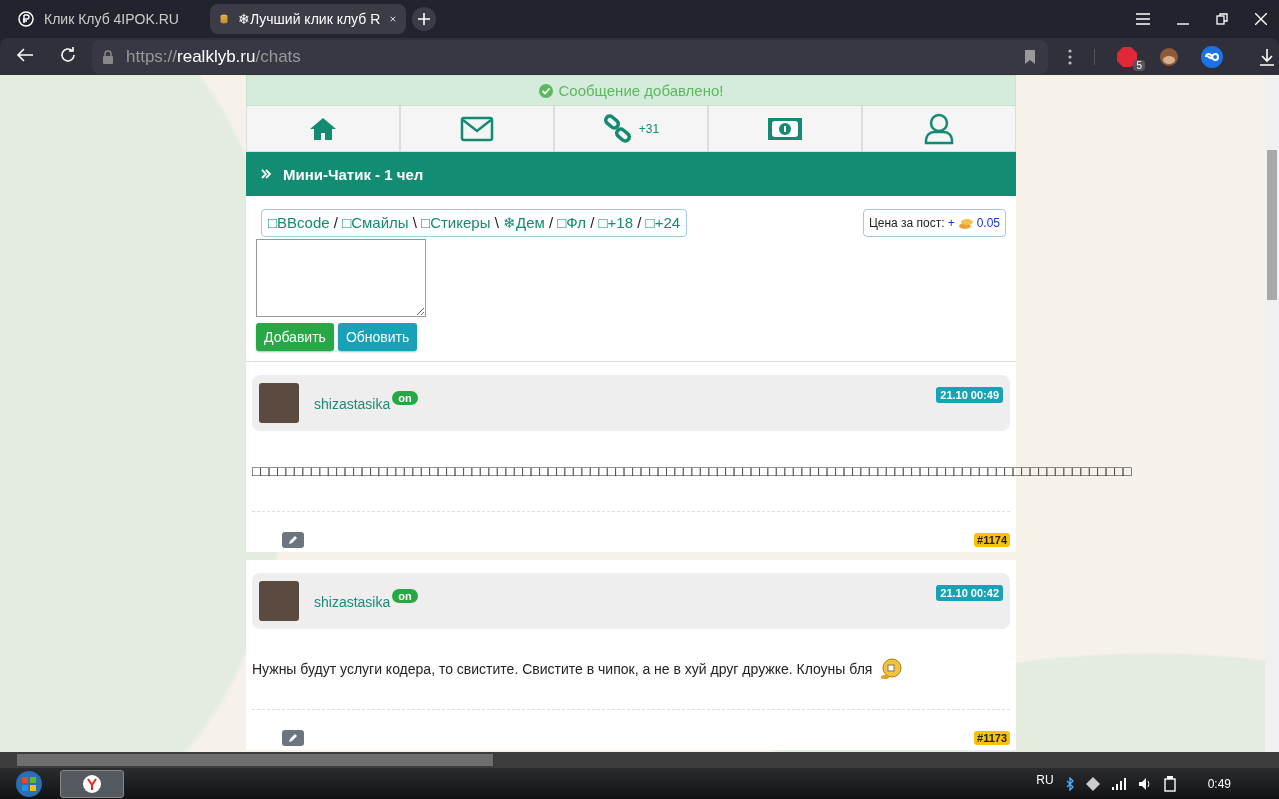  Describe the element at coordinates (523, 222) in the screenshot. I see `toolbar-link: ❄Дем` at that location.